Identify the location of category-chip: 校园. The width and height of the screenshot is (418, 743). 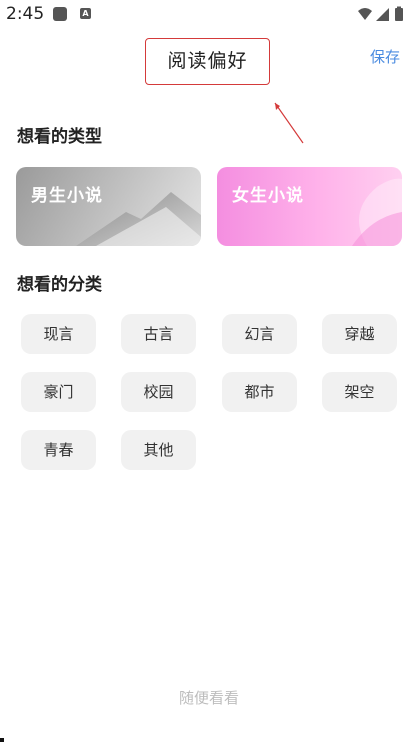
(158, 392).